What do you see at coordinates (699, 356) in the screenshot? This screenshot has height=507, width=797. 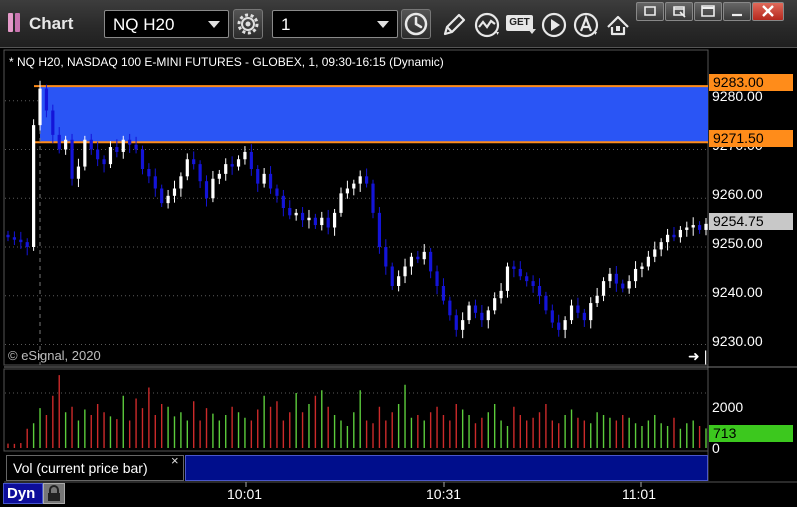 I see `scroll-to-end-icon: ➜❘` at bounding box center [699, 356].